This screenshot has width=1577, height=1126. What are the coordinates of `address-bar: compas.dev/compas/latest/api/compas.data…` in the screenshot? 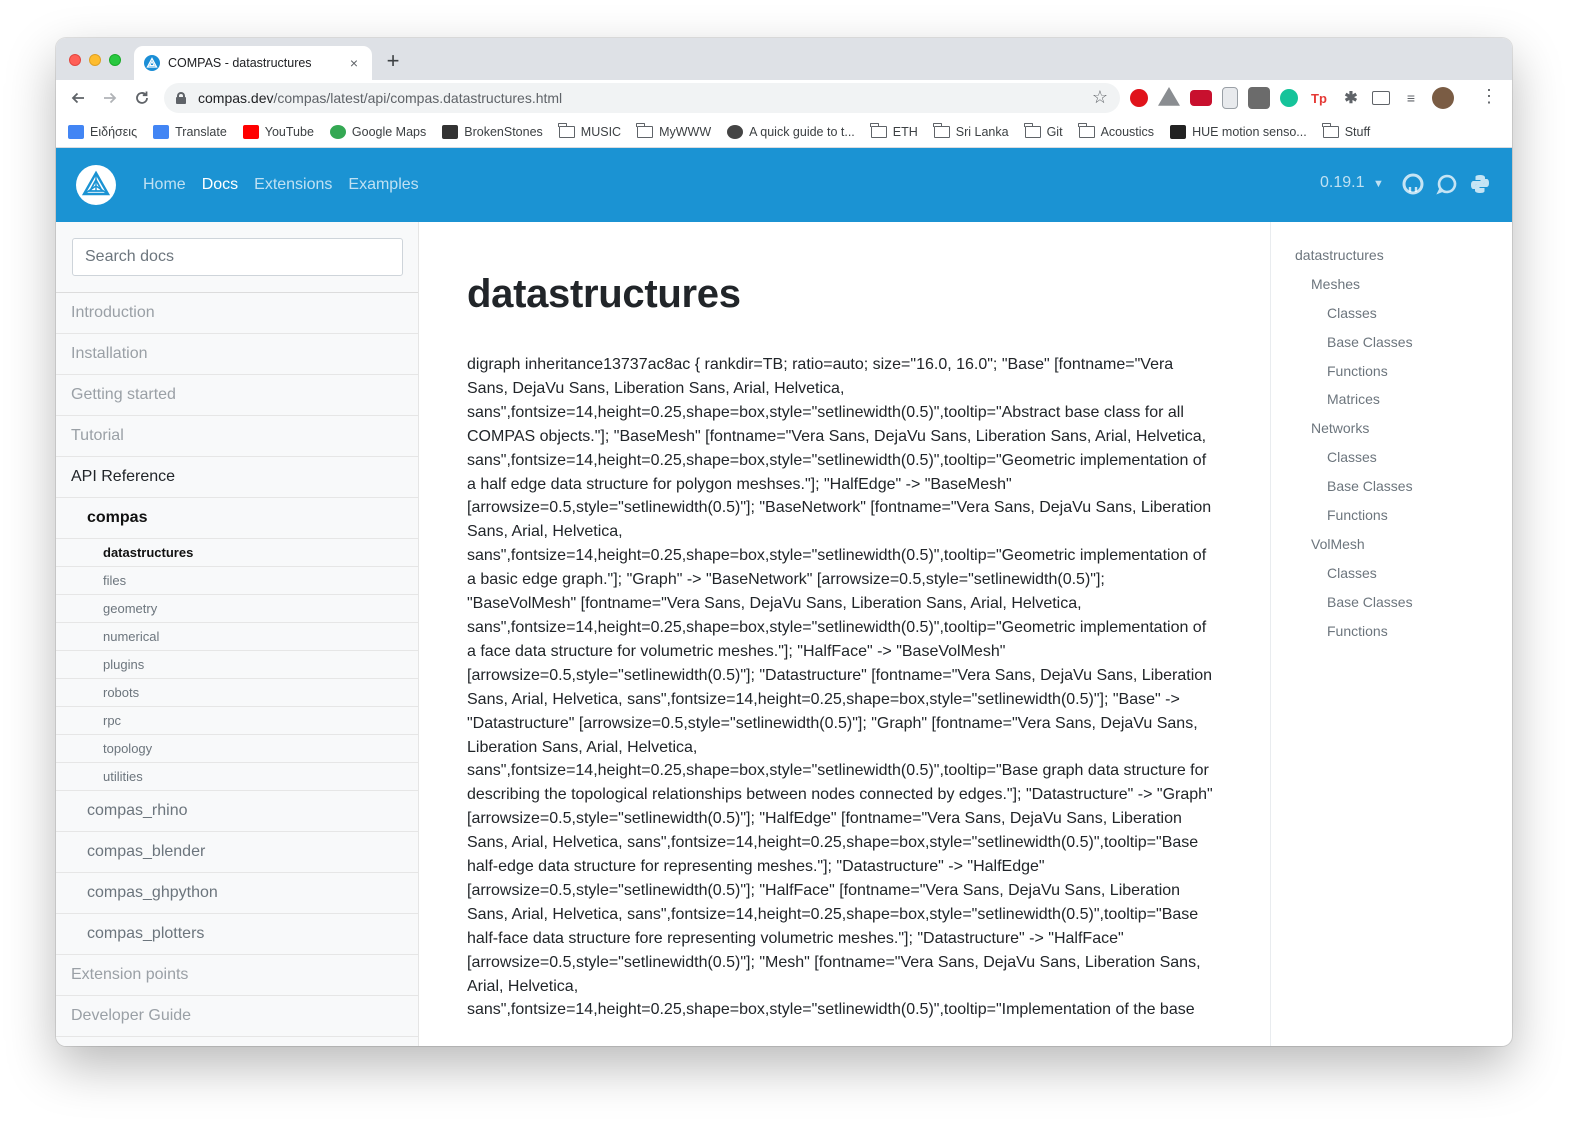 It's located at (642, 98).